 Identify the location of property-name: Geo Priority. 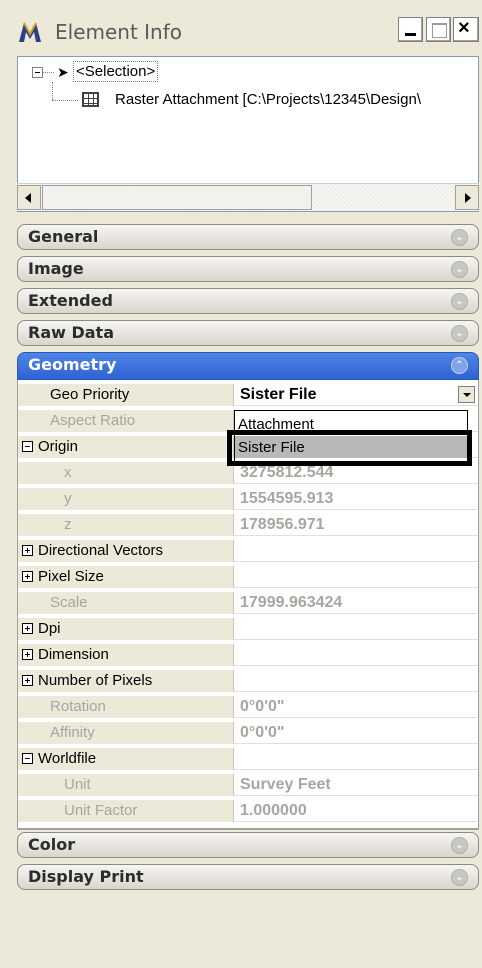
(136, 395).